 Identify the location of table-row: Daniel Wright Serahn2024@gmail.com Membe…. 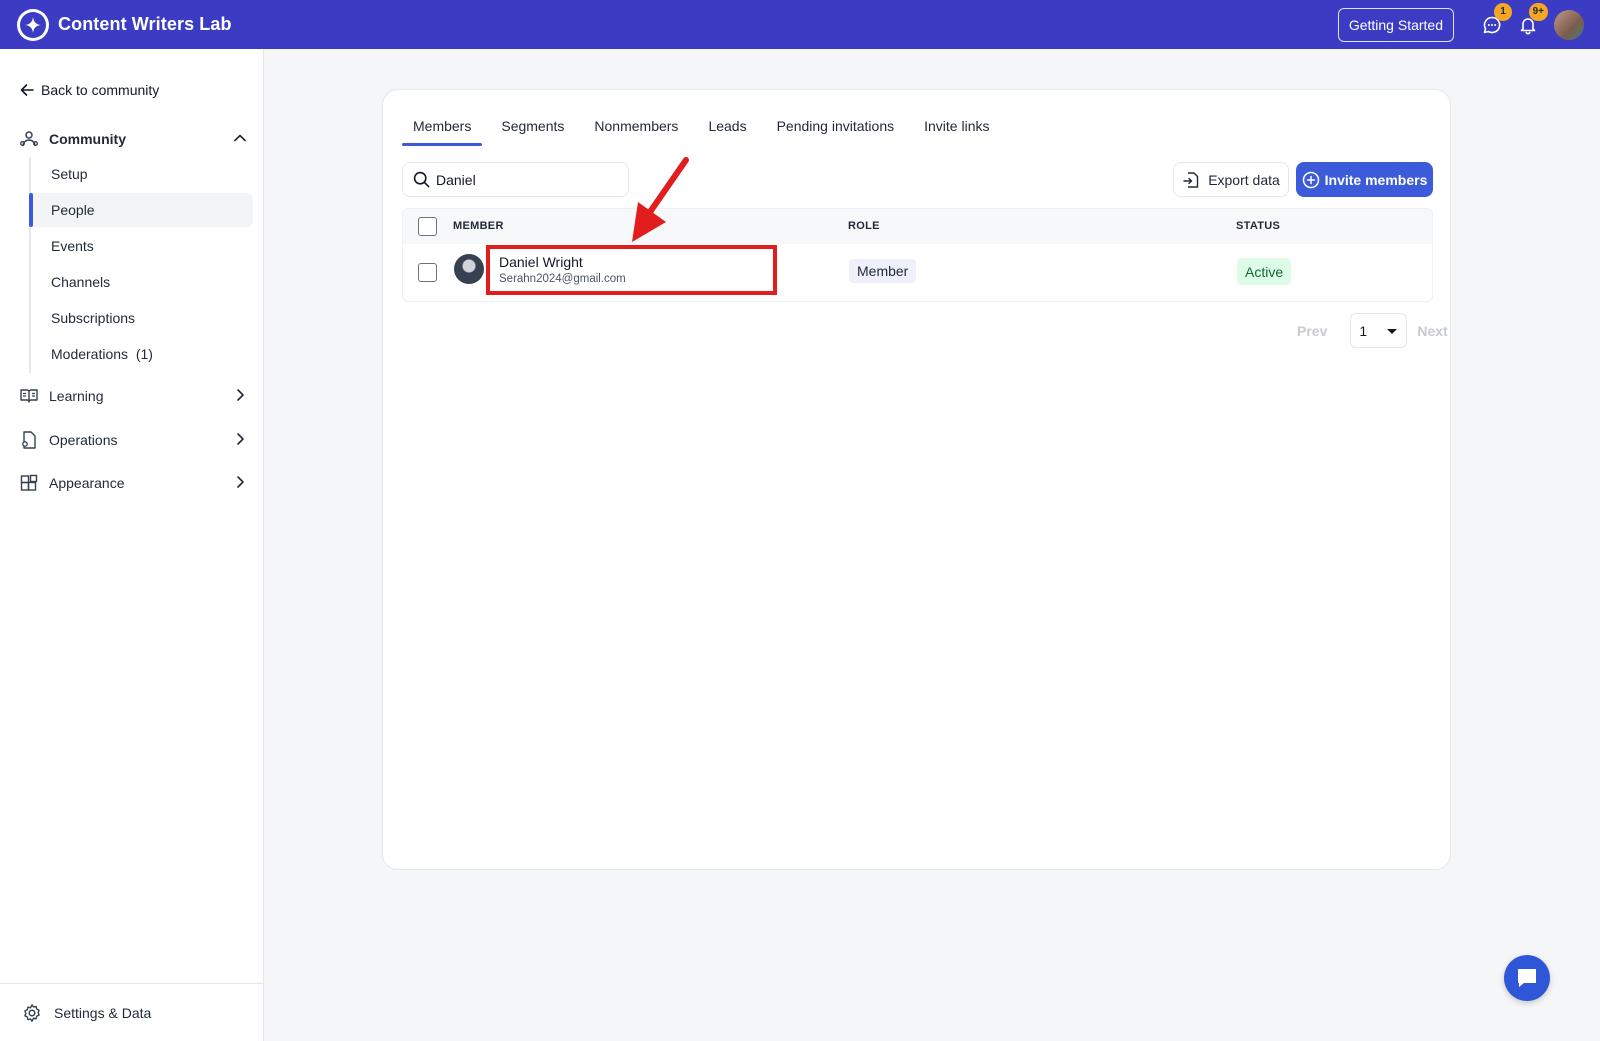
(917, 273).